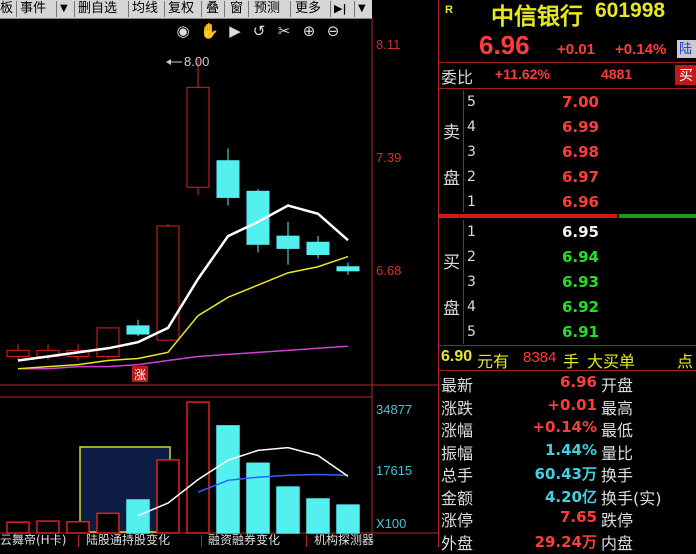  What do you see at coordinates (236, 9) in the screenshot?
I see `toolbar-window: 窗` at bounding box center [236, 9].